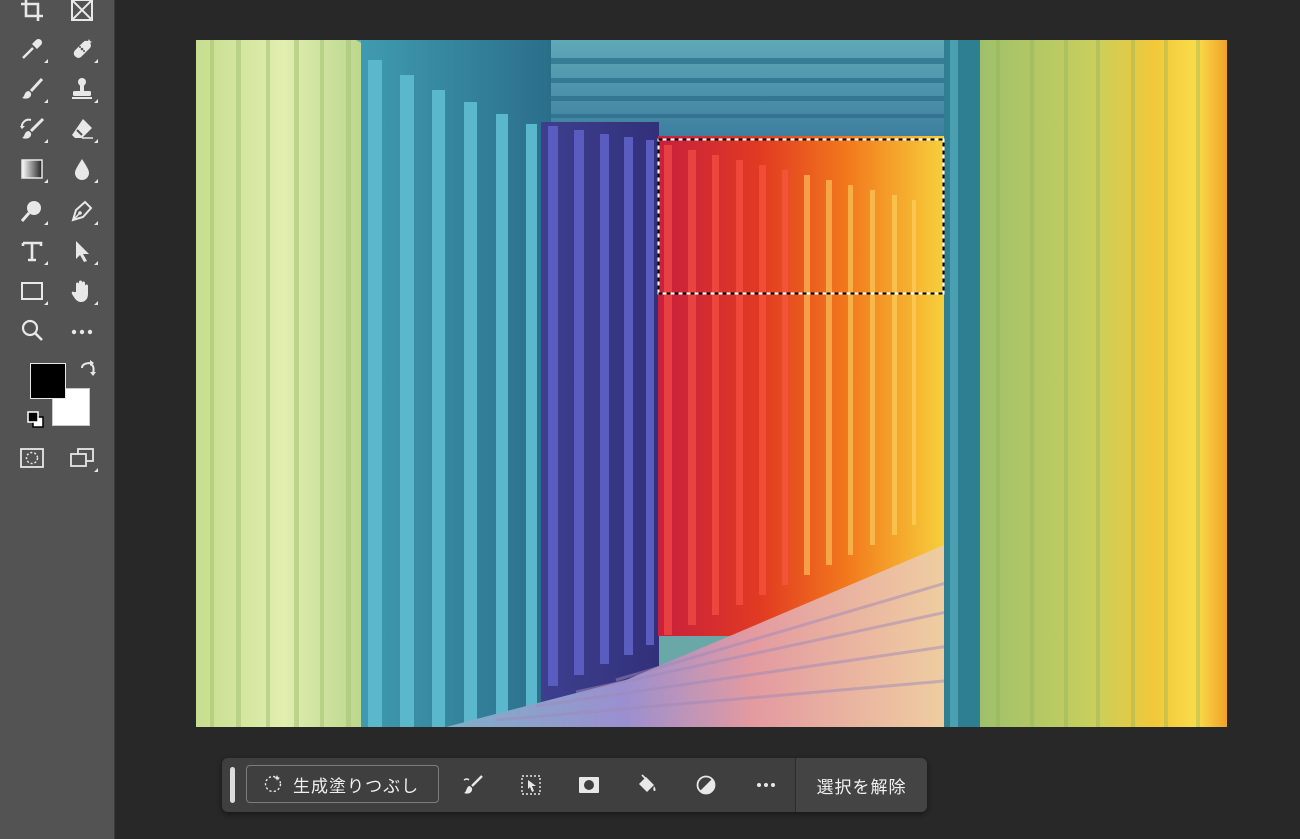 The width and height of the screenshot is (1300, 839). I want to click on eyedropper-tool, so click(32, 49).